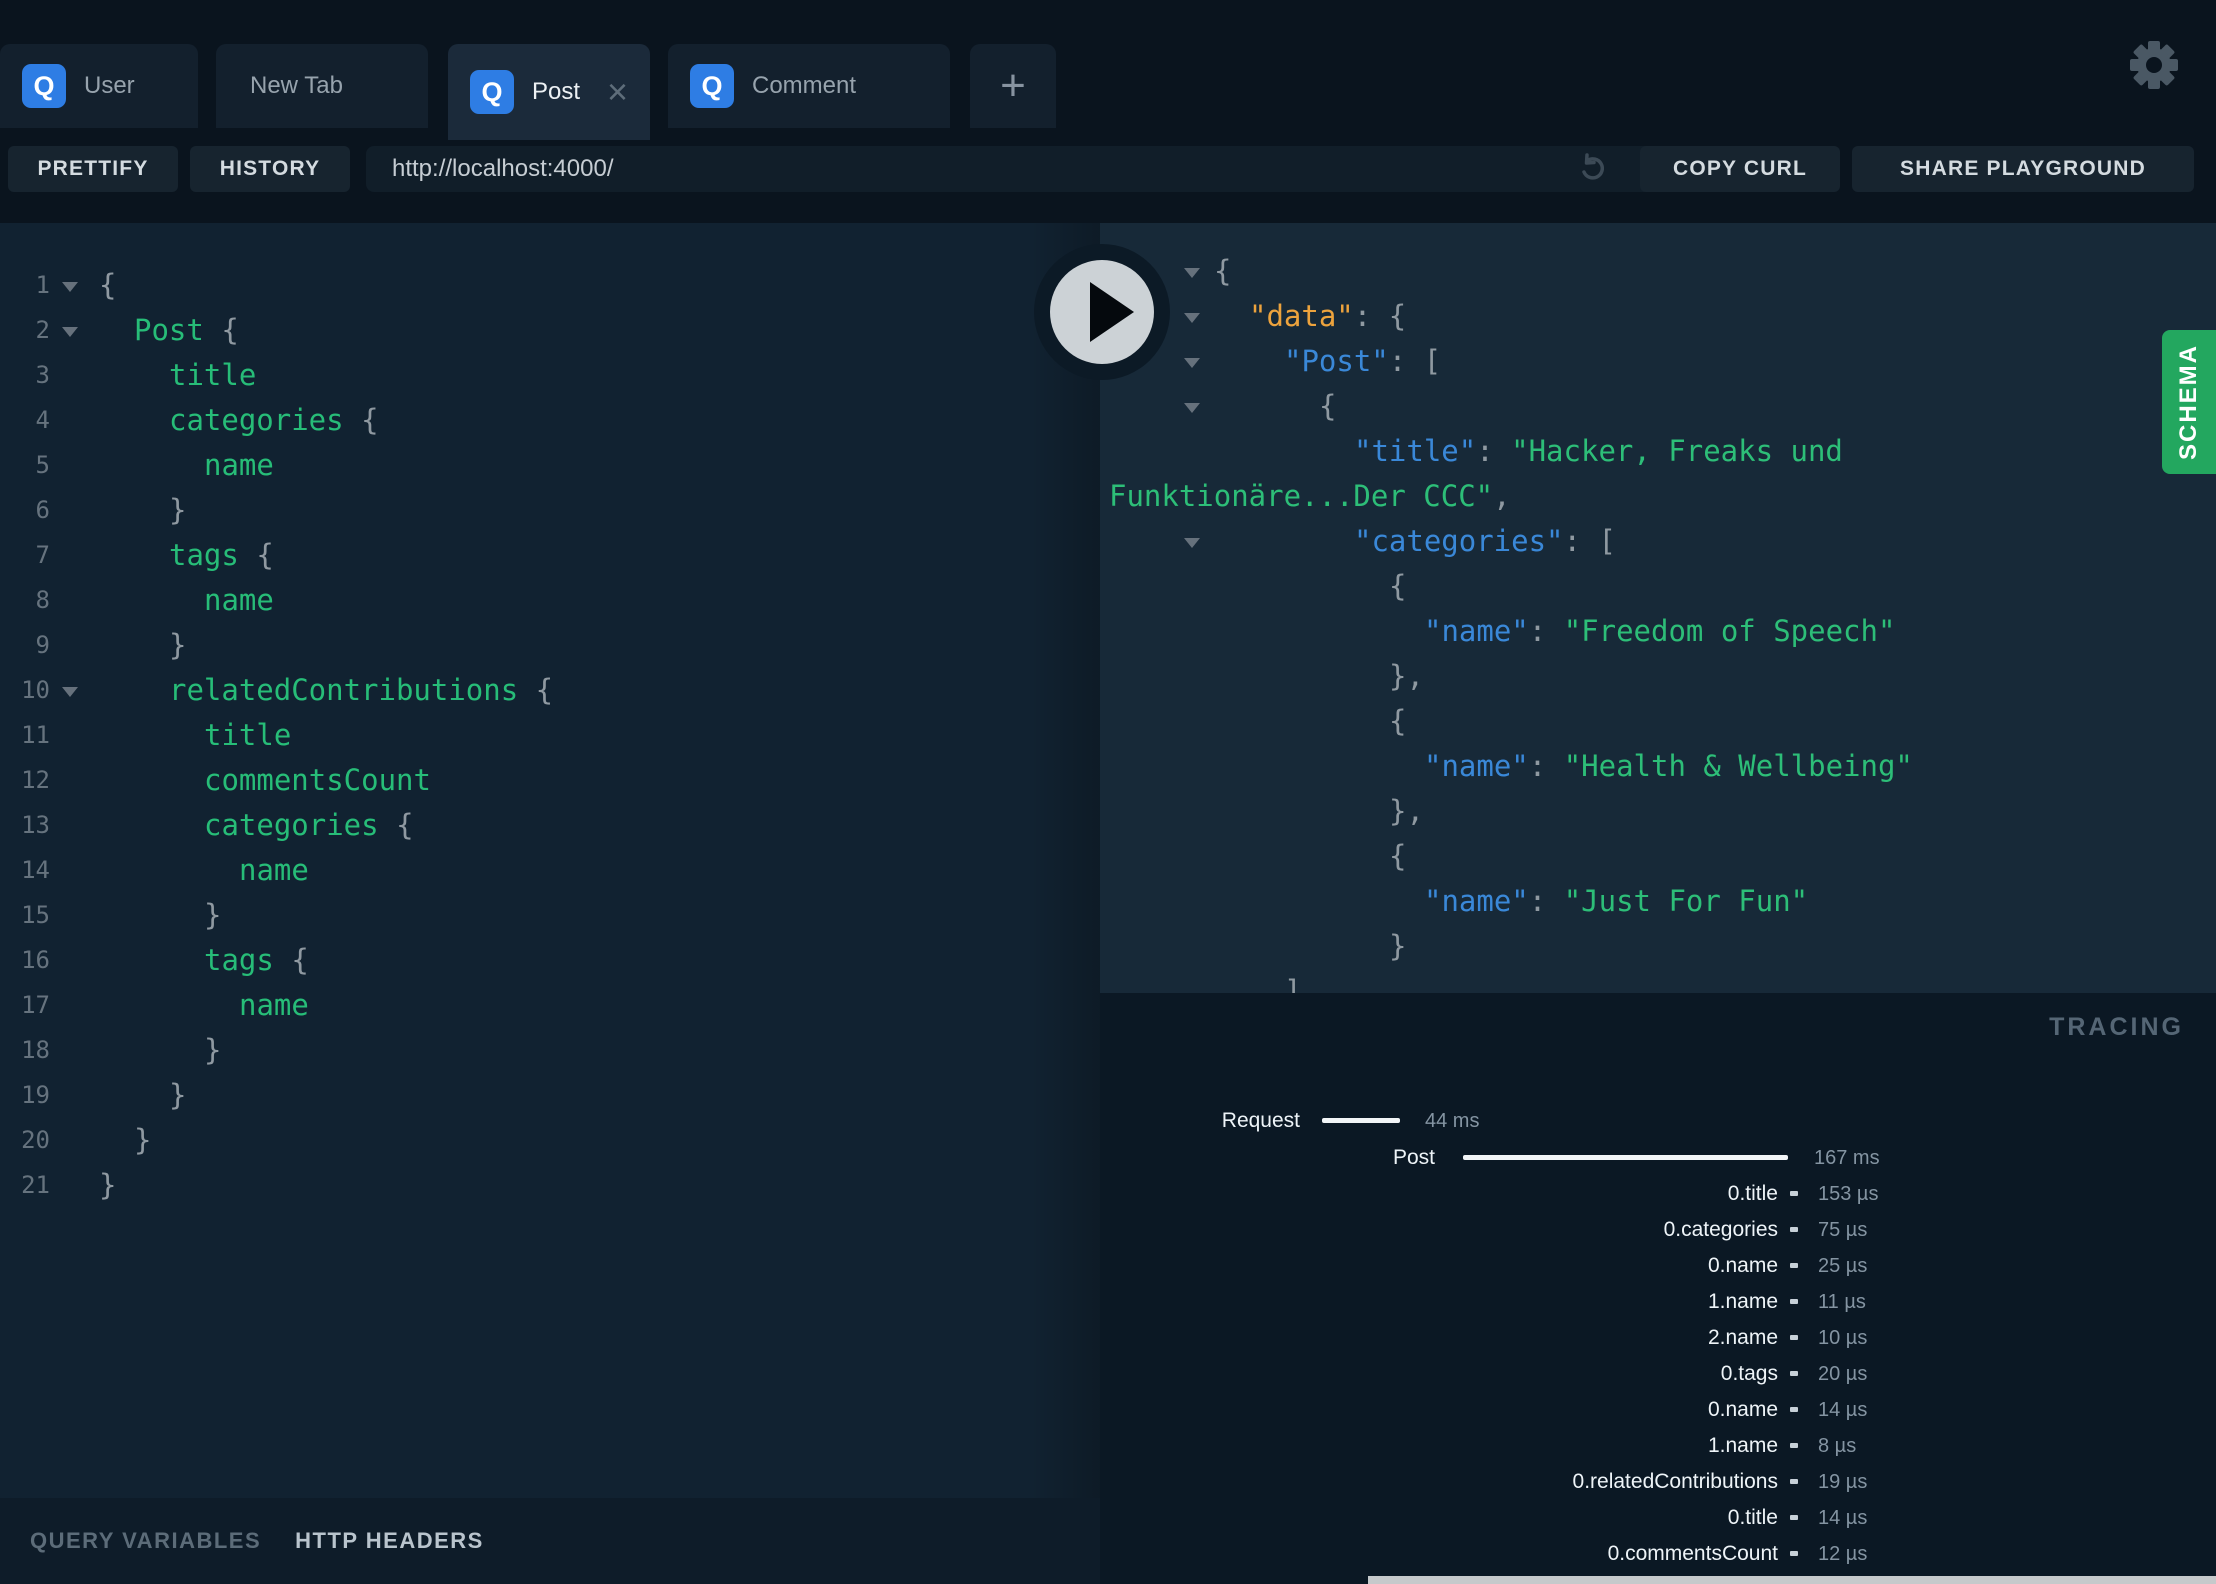  What do you see at coordinates (1363, 361) in the screenshot?
I see `code-text: "Post": [` at bounding box center [1363, 361].